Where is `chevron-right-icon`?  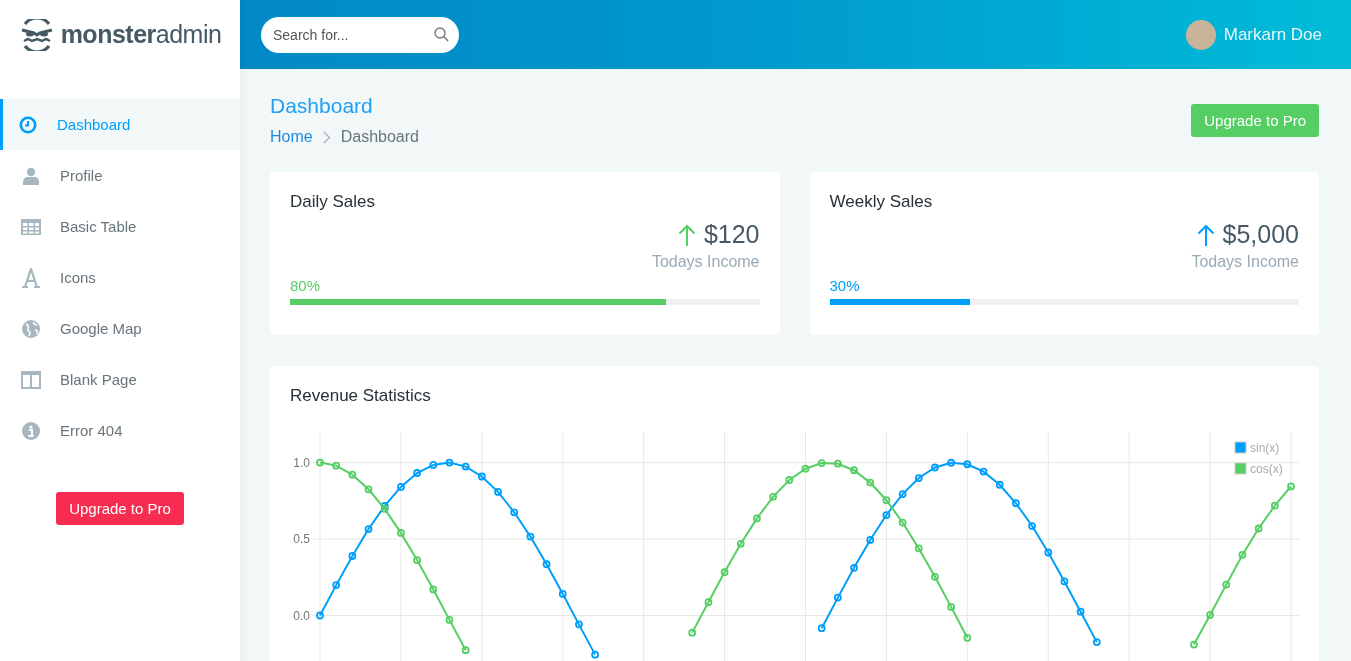 chevron-right-icon is located at coordinates (326, 137).